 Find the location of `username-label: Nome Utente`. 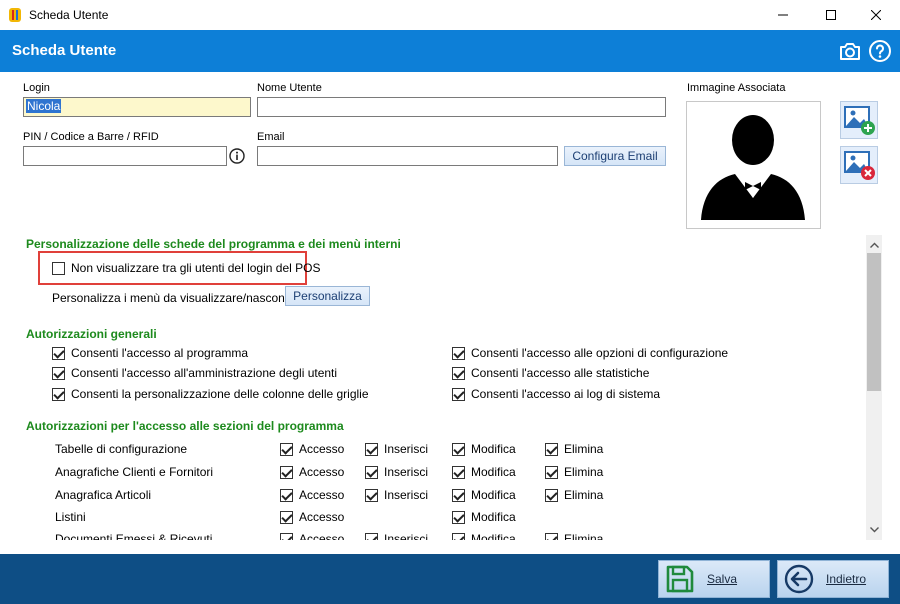

username-label: Nome Utente is located at coordinates (289, 88).